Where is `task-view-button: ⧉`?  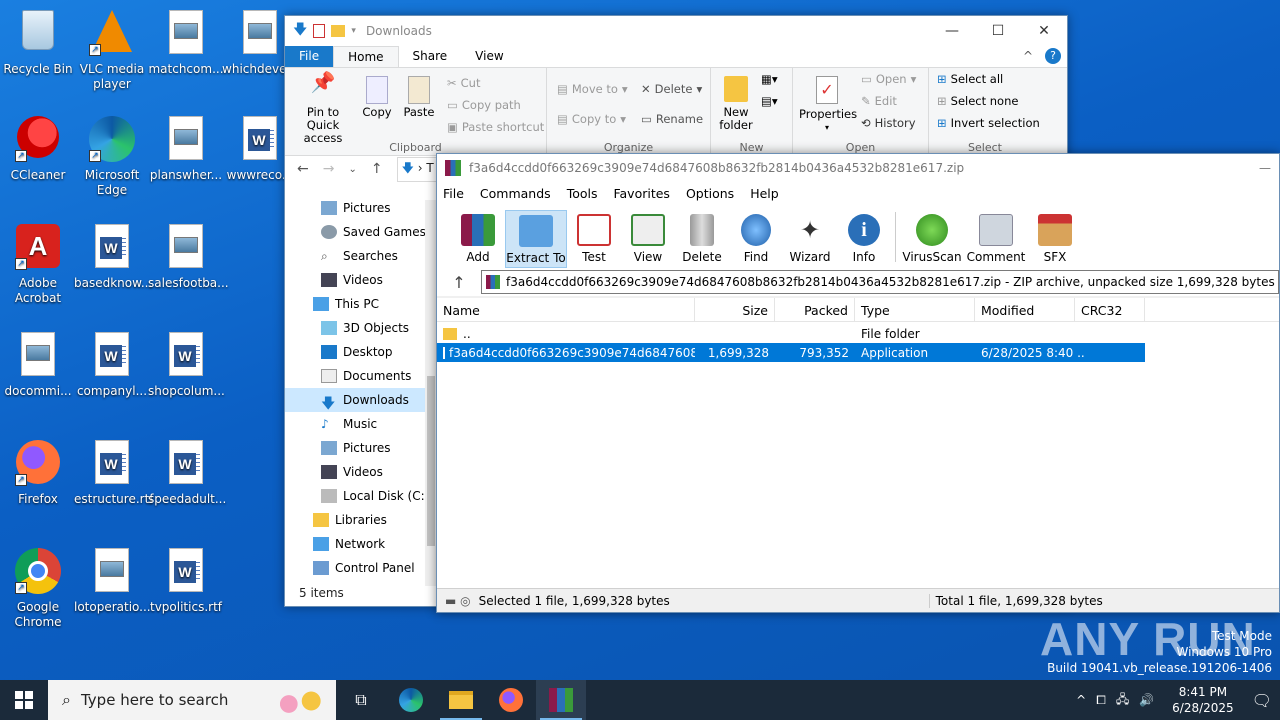 task-view-button: ⧉ is located at coordinates (361, 700).